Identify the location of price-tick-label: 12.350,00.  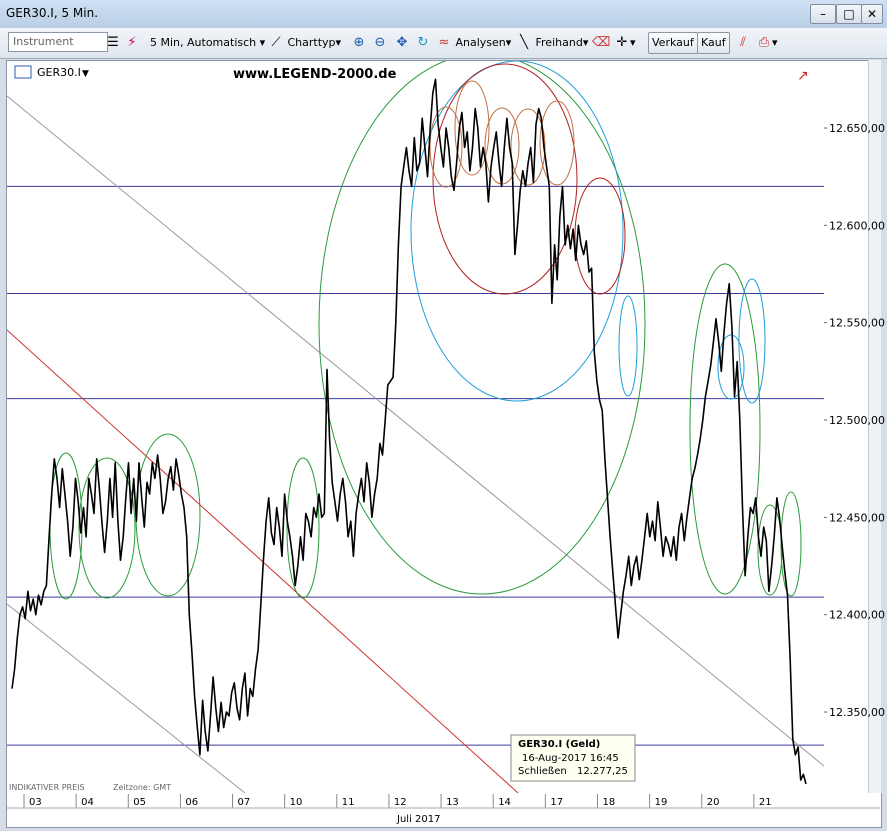
(857, 712).